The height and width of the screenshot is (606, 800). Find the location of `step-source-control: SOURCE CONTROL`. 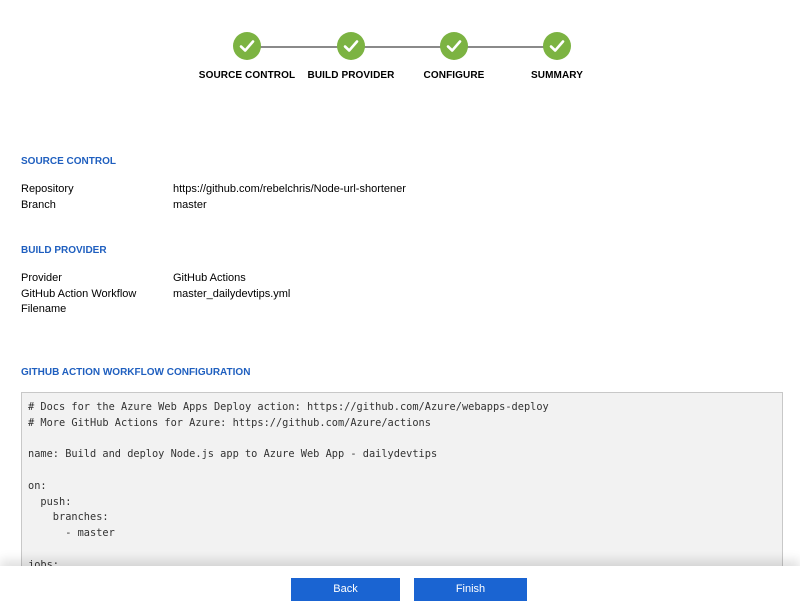

step-source-control: SOURCE CONTROL is located at coordinates (247, 56).